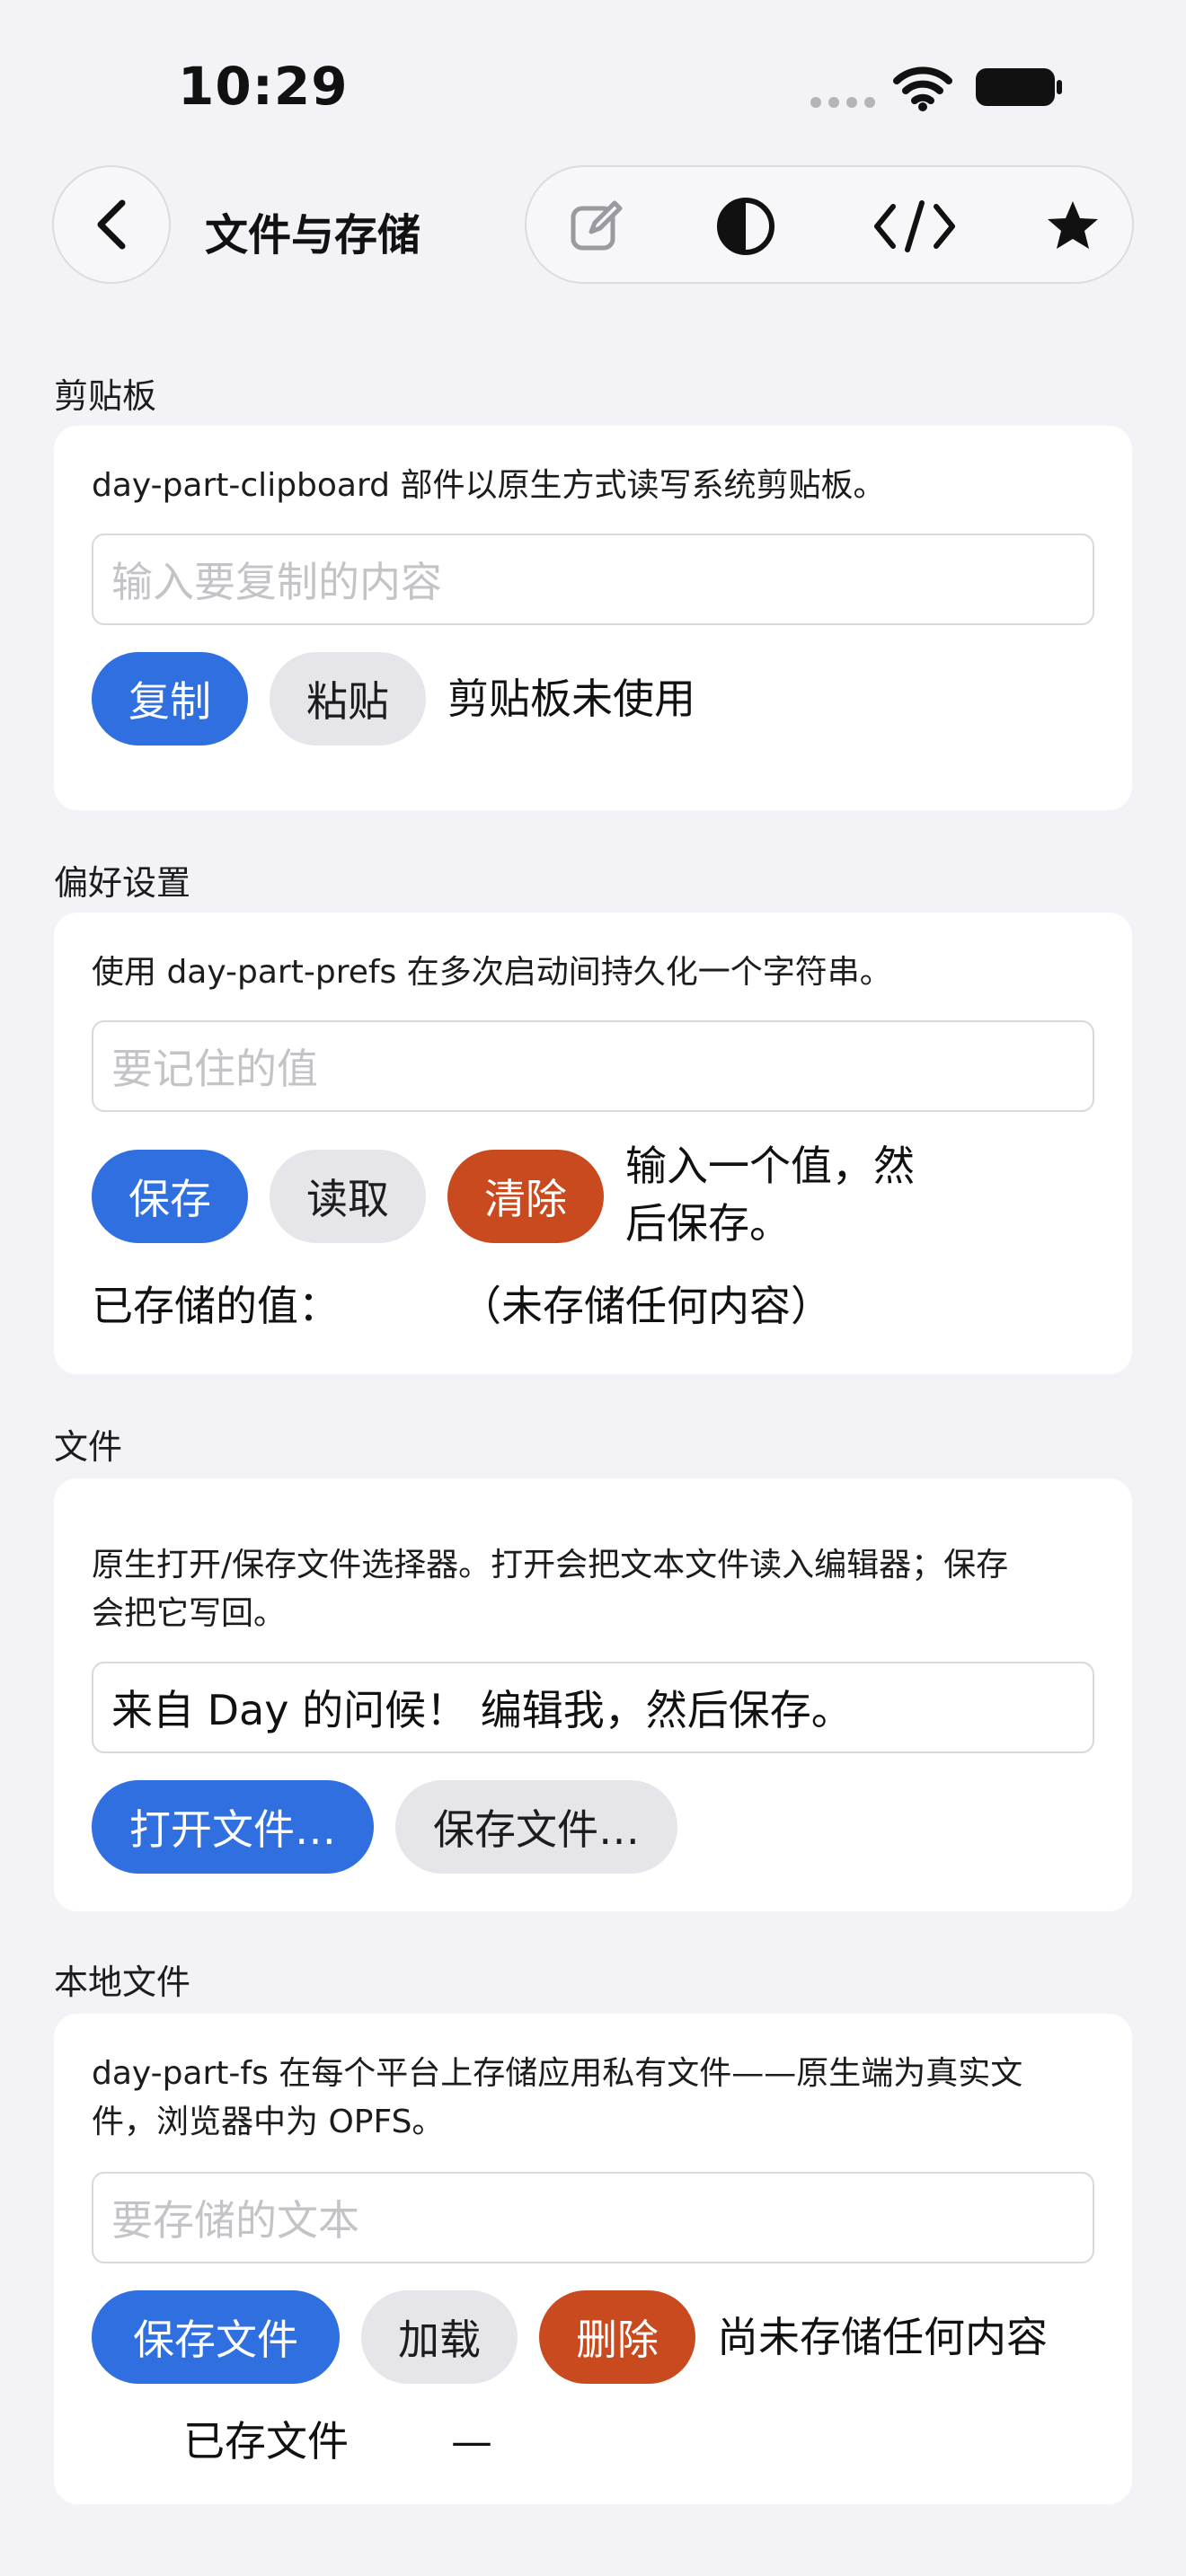 This screenshot has width=1186, height=2576. Describe the element at coordinates (708, 1223) in the screenshot. I see `prefs-status-line2: 后保存。` at that location.